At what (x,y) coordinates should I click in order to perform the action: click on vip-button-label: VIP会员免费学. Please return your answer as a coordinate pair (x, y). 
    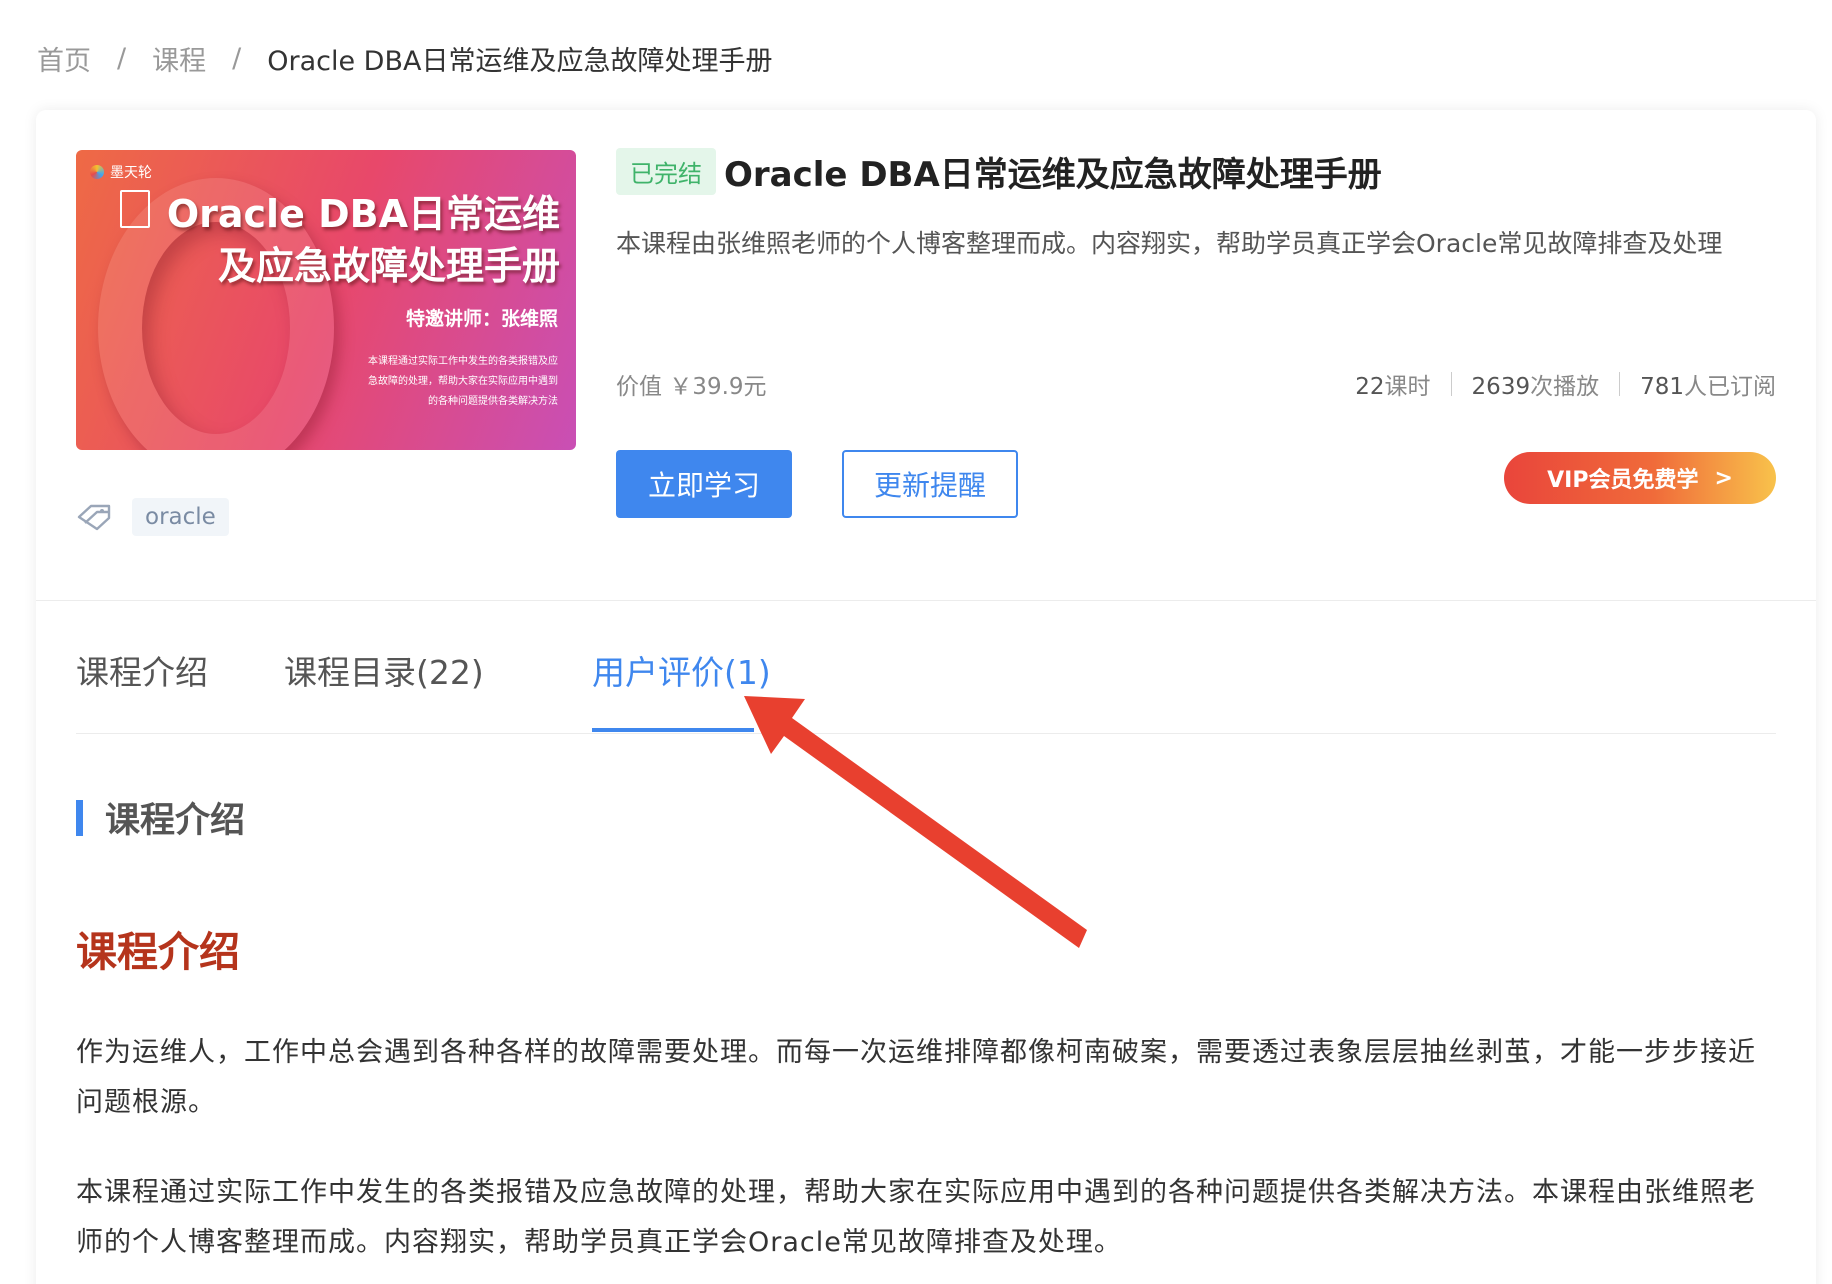
    Looking at the image, I should click on (1623, 480).